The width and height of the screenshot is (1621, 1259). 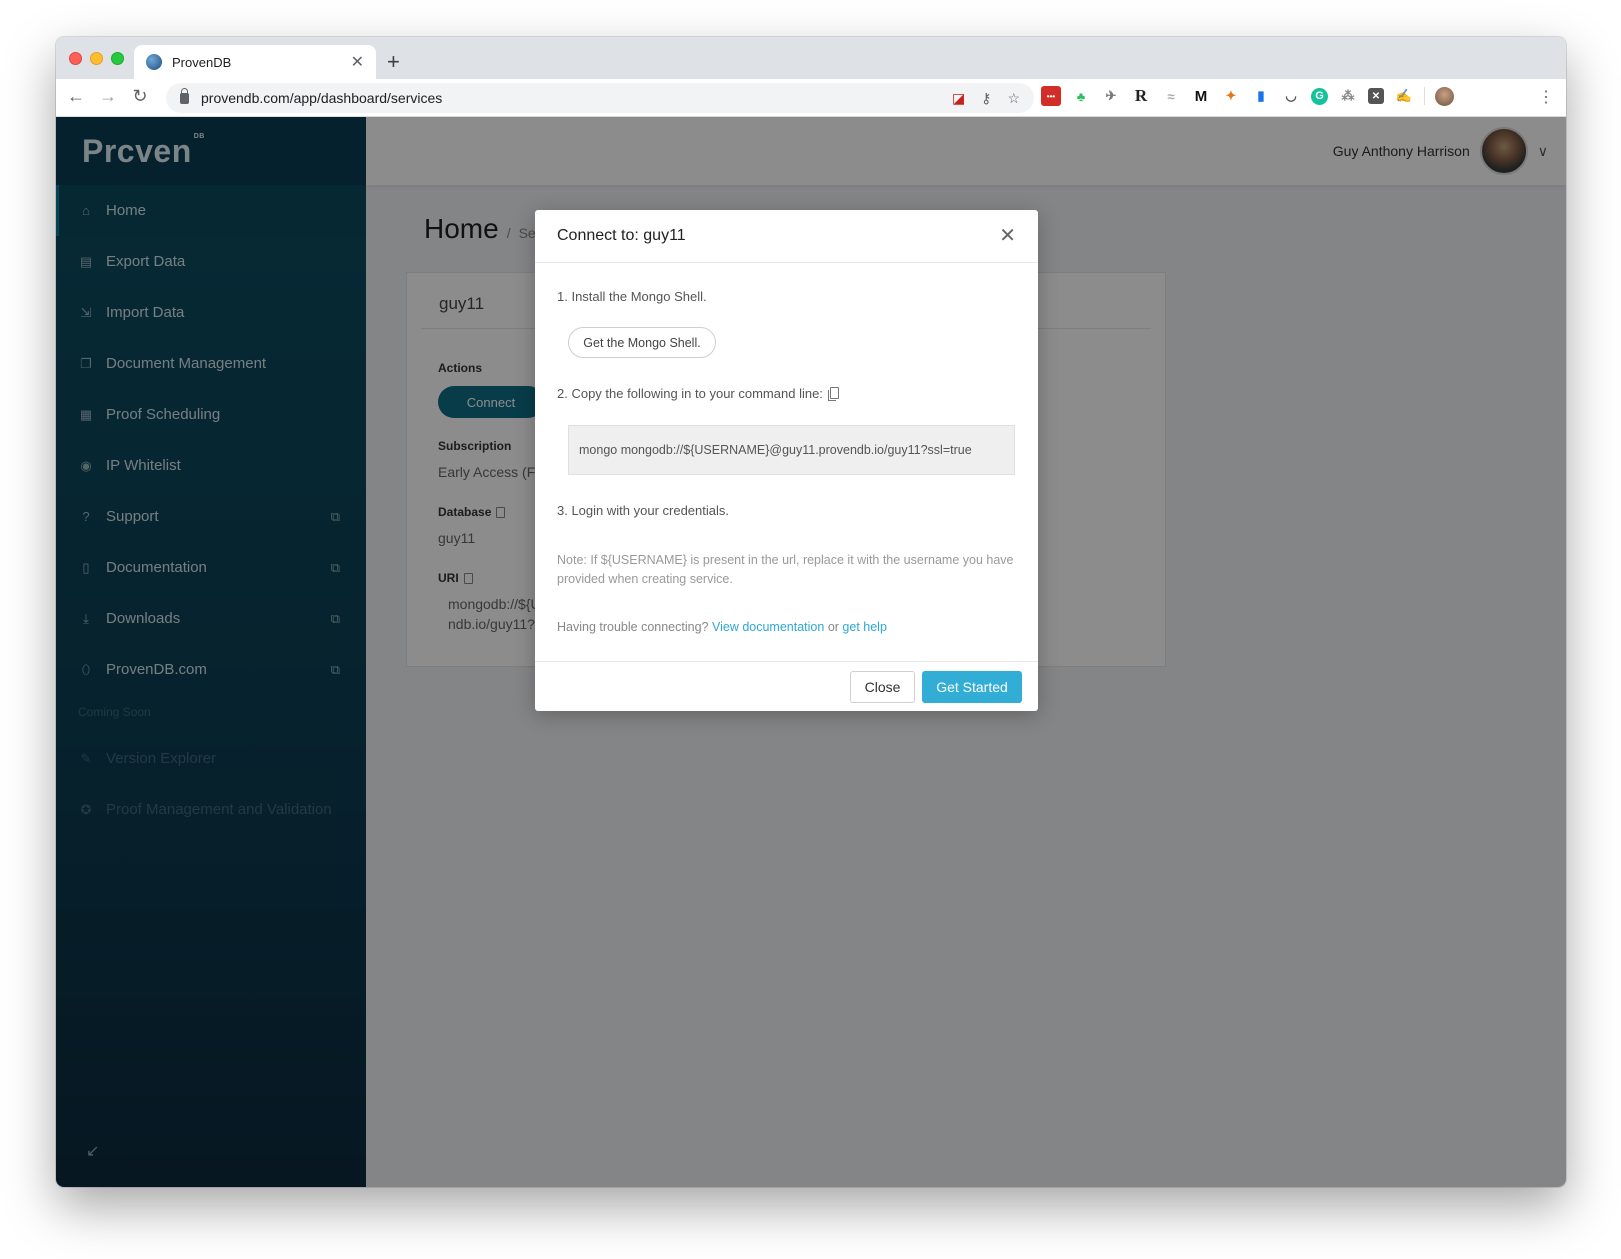 I want to click on pocket-icon: ◡, so click(x=1291, y=96).